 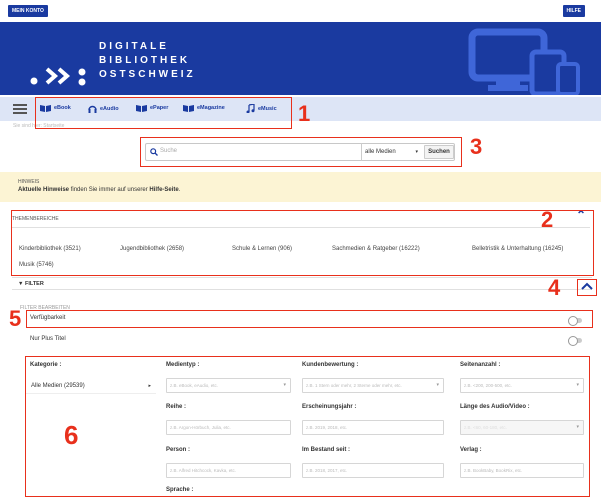 I want to click on logo-line-1: DIGITALE, so click(x=134, y=46).